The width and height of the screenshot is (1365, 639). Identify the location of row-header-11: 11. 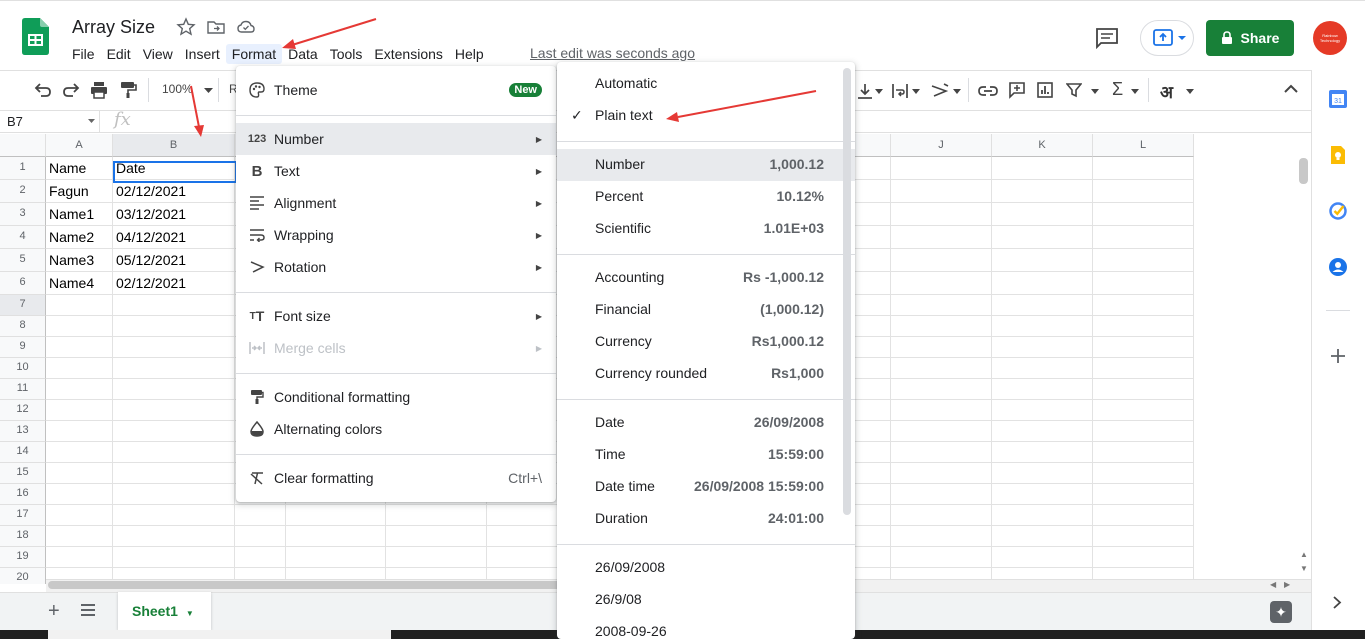
(23, 389).